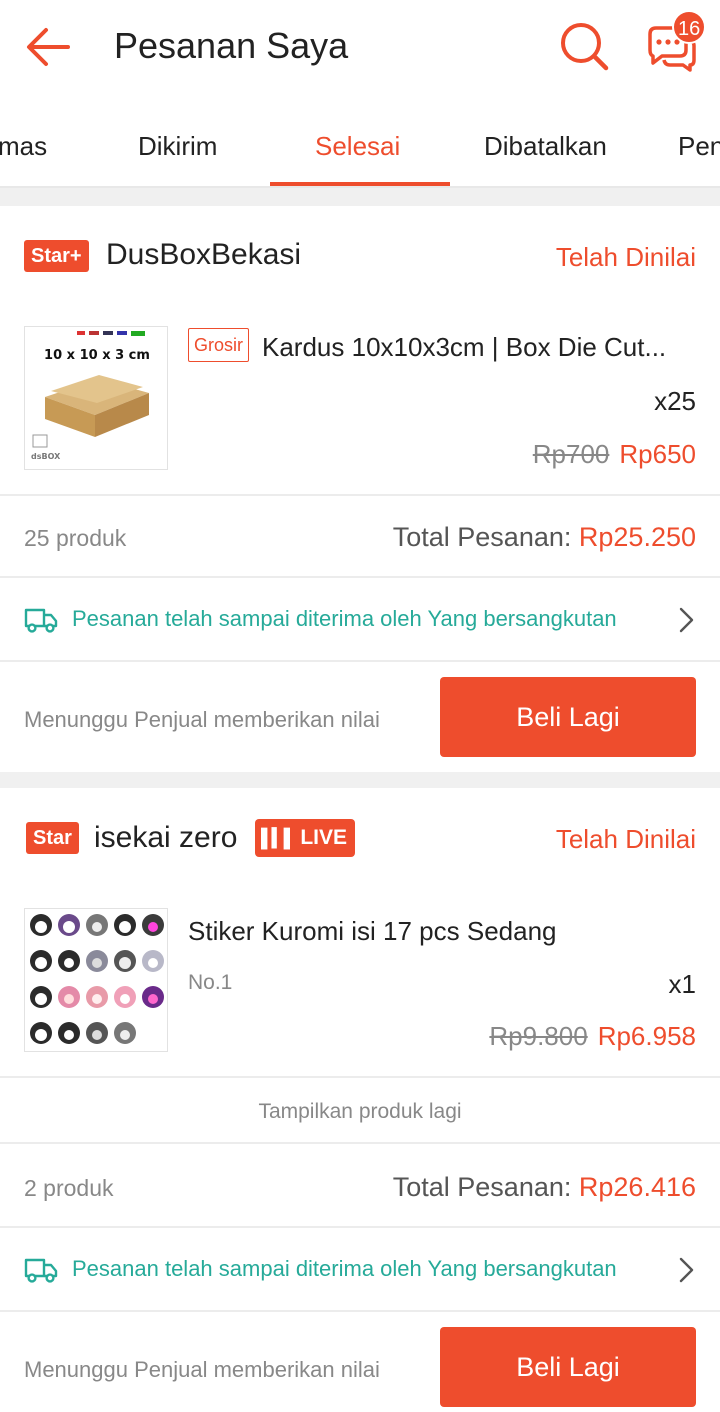 The width and height of the screenshot is (720, 1412). What do you see at coordinates (538, 1036) in the screenshot?
I see `original-price: Rp9.800` at bounding box center [538, 1036].